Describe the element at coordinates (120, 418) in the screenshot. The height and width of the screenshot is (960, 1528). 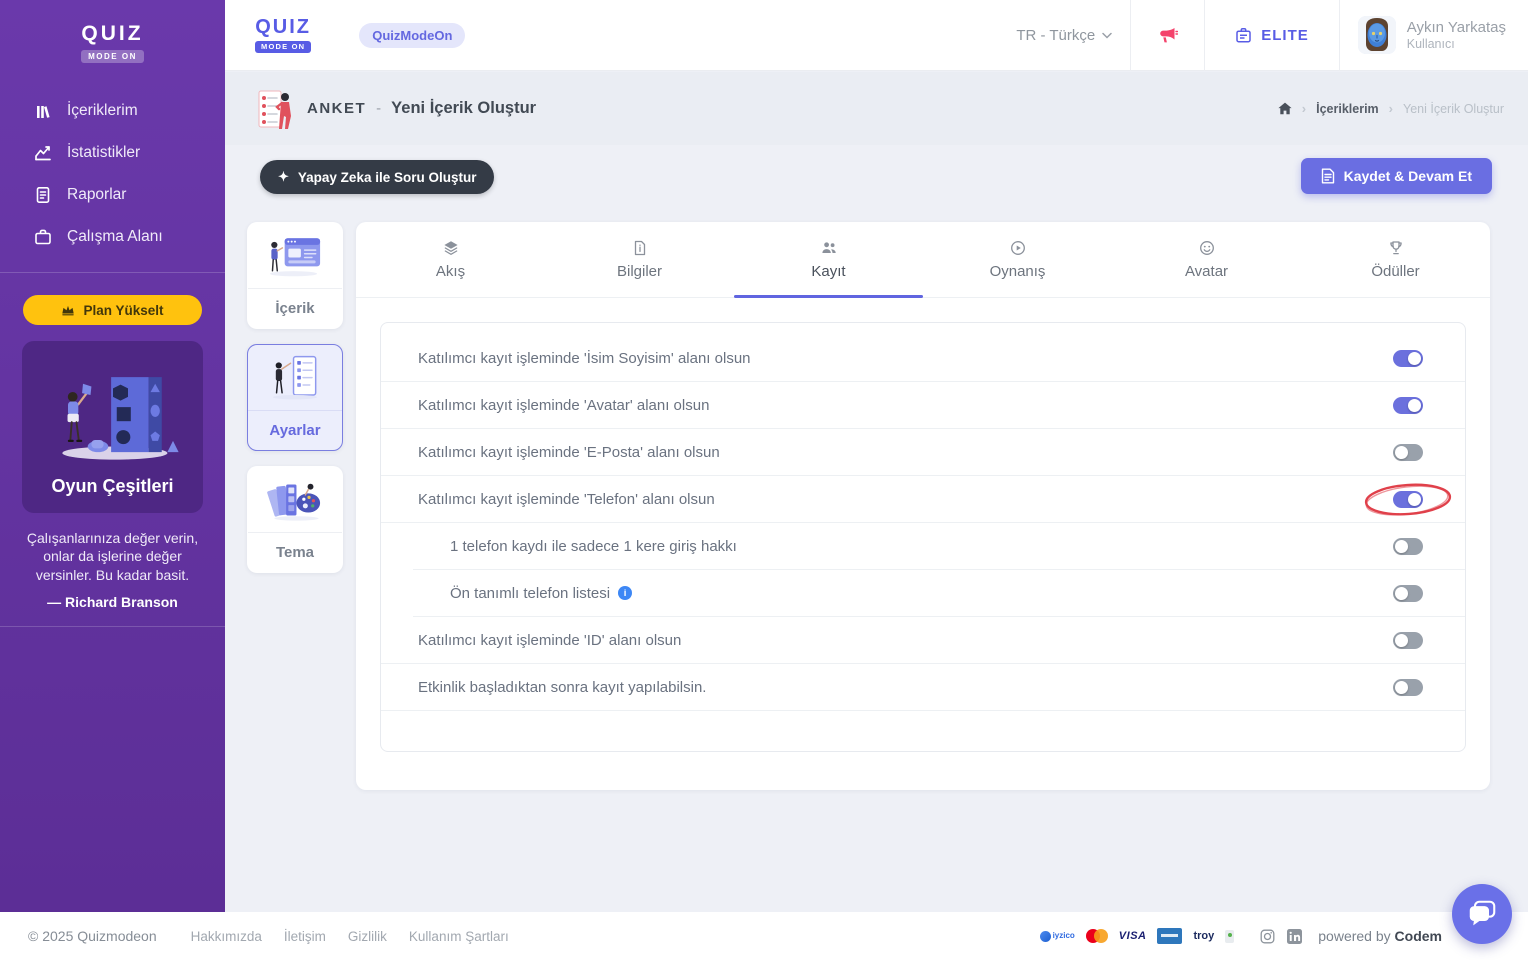
I see `game-types-illustration` at that location.